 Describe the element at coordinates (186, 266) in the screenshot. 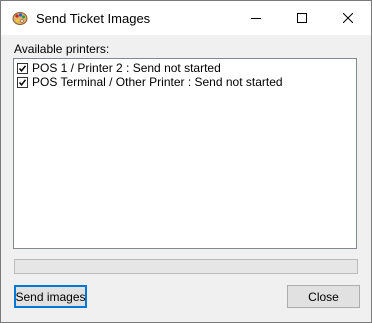

I see `send-progress-bar` at that location.